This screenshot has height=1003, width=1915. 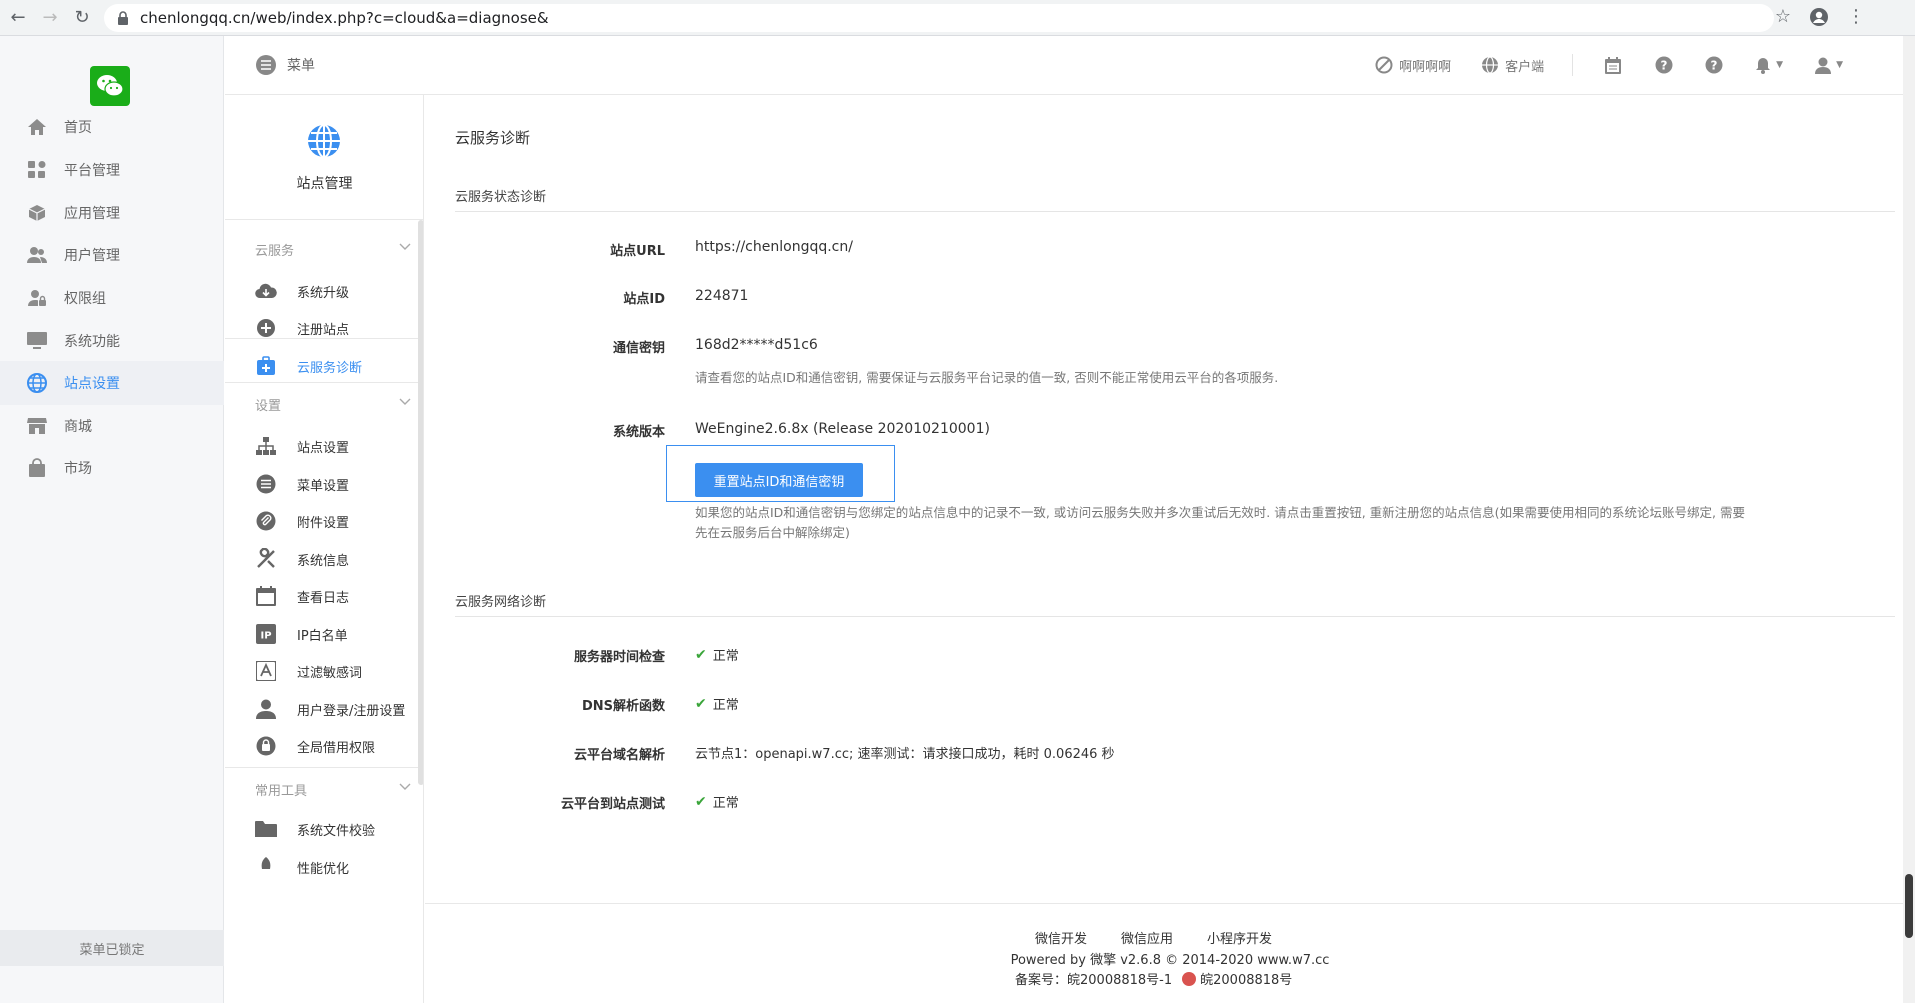 I want to click on sidebar-item-users: 用户管理, so click(x=112, y=255).